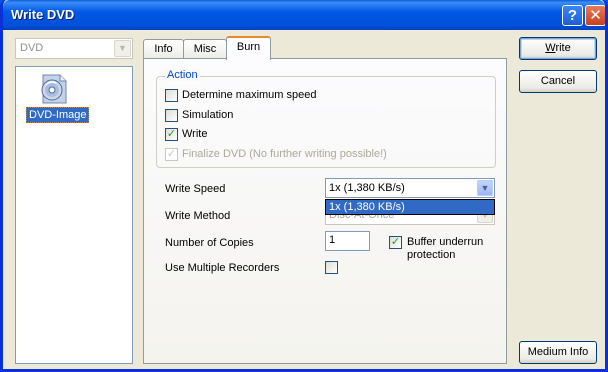 The image size is (608, 372). I want to click on simulation-label: Simulation, so click(208, 115).